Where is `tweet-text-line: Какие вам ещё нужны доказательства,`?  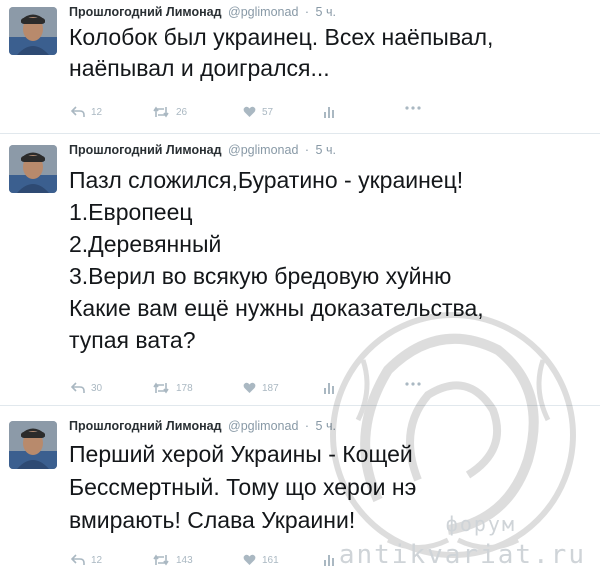
tweet-text-line: Какие вам ещё нужны доказательства, is located at coordinates (276, 308).